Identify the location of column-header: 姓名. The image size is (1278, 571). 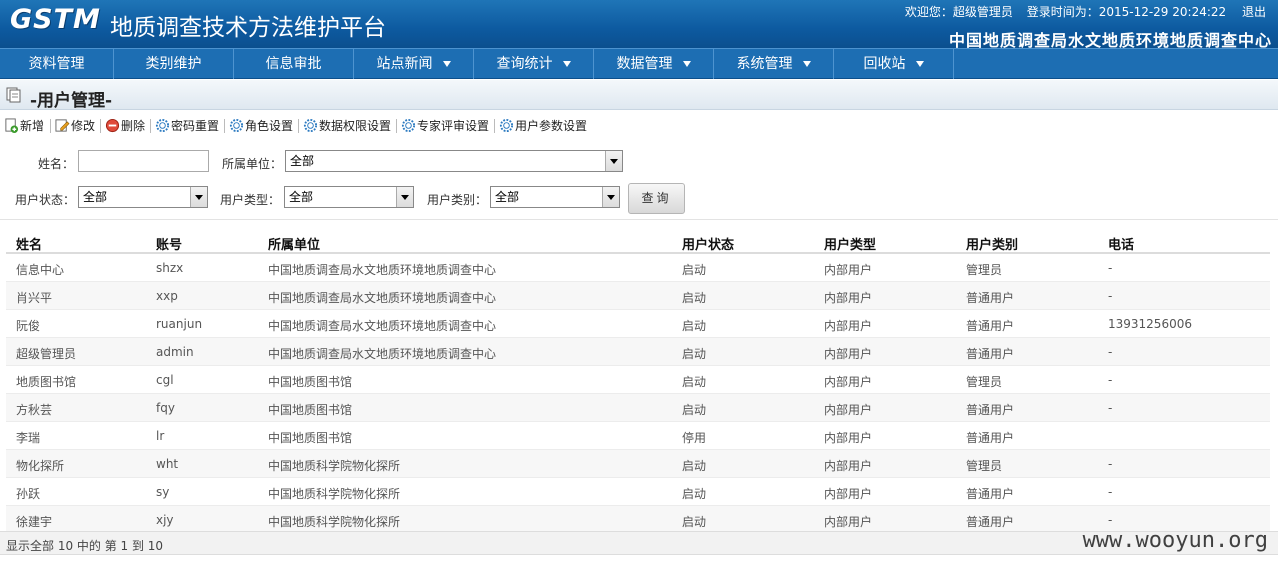
(29, 243).